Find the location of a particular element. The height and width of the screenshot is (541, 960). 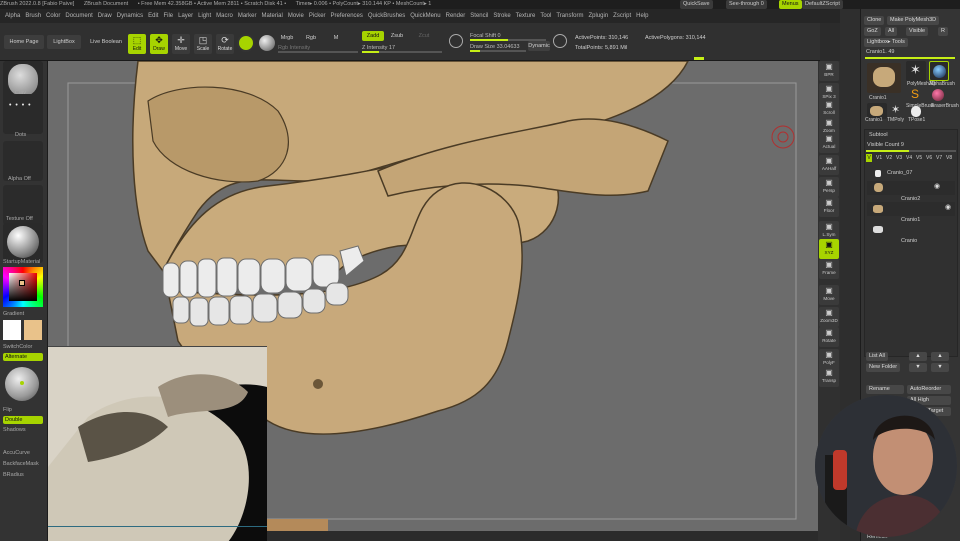

m-button: M is located at coordinates (336, 38).